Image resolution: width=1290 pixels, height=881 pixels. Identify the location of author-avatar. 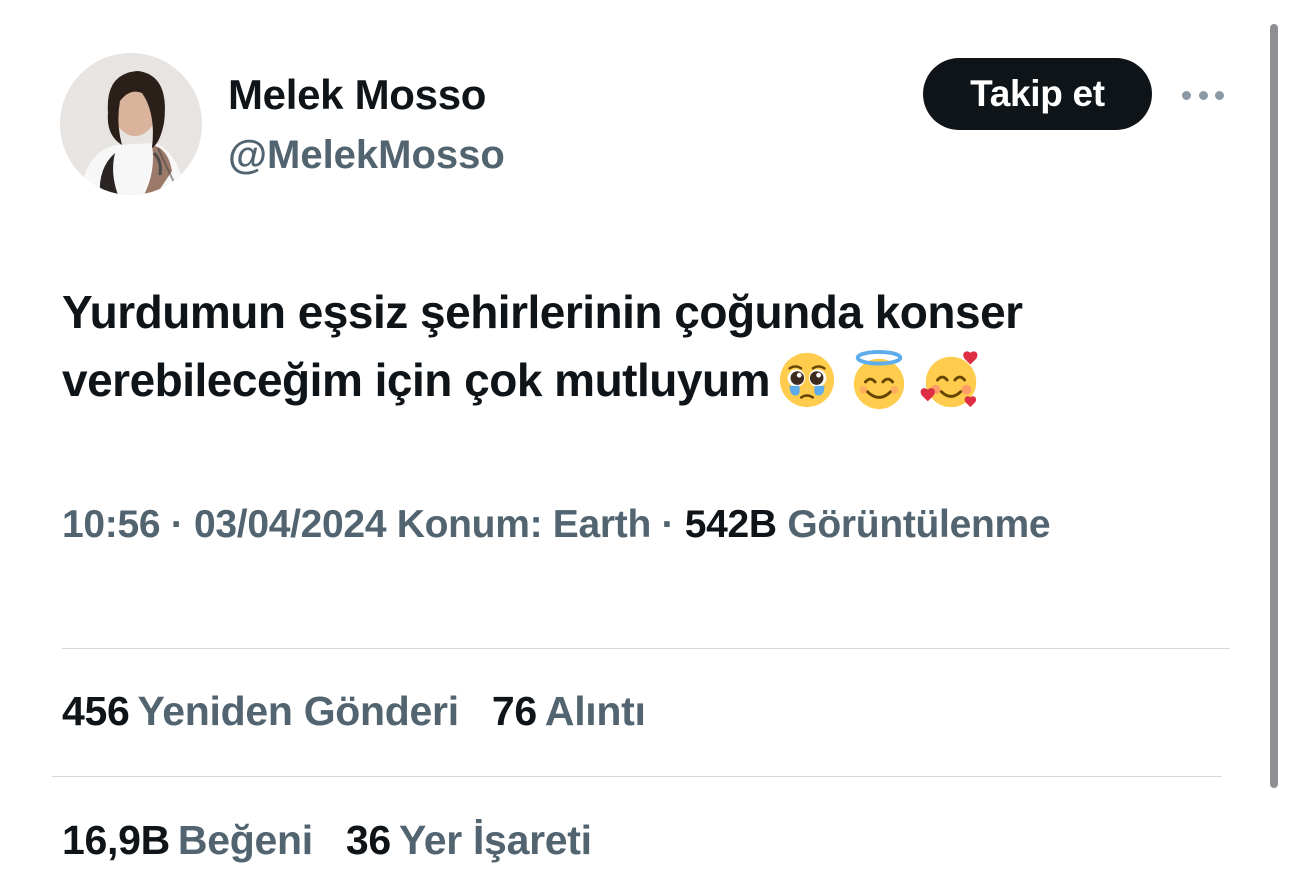
(131, 124).